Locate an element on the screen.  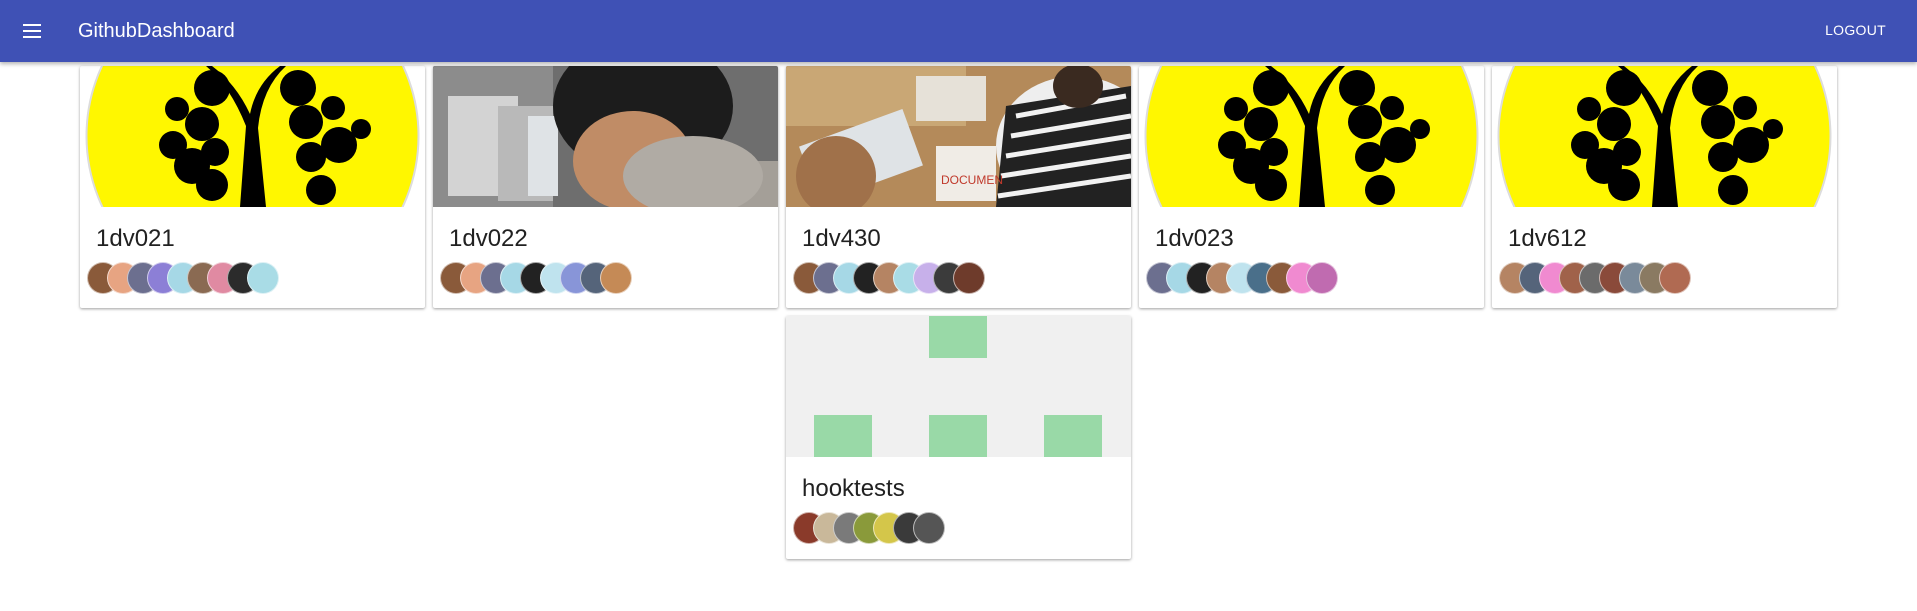
app-bar: GithubDashboard LOGOUT is located at coordinates (958, 31).